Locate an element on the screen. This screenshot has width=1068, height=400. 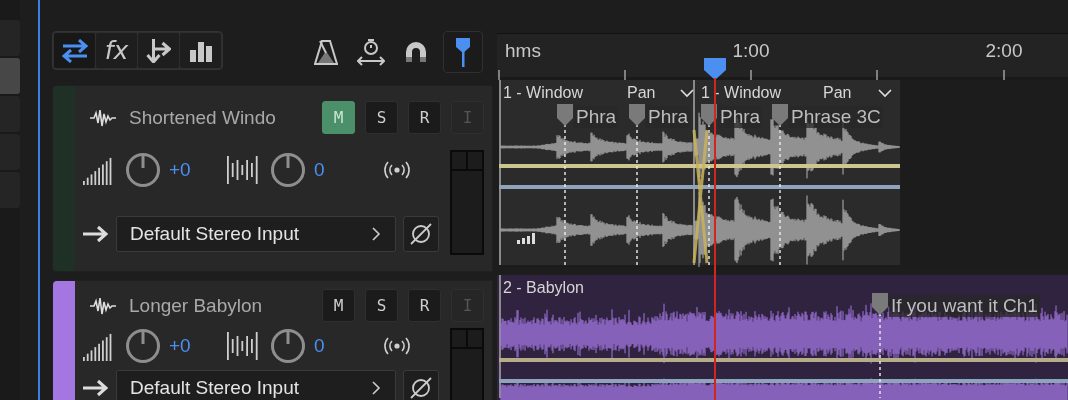
arrow-down-right-icon is located at coordinates (158, 50).